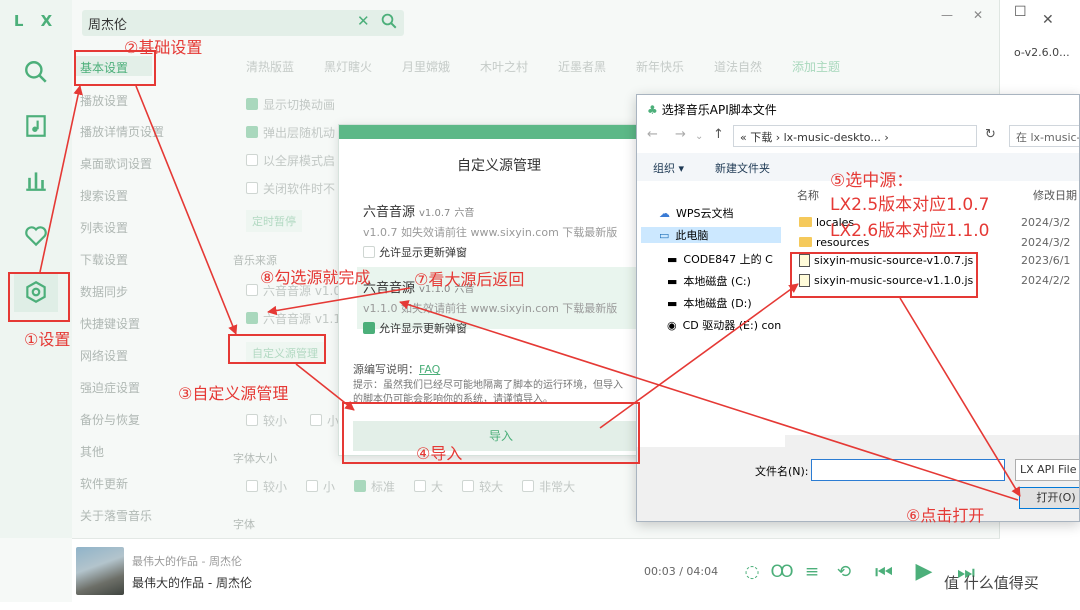 This screenshot has height=610, width=1080. What do you see at coordinates (47, 339) in the screenshot?
I see `annotation-step1: ①设置` at bounding box center [47, 339].